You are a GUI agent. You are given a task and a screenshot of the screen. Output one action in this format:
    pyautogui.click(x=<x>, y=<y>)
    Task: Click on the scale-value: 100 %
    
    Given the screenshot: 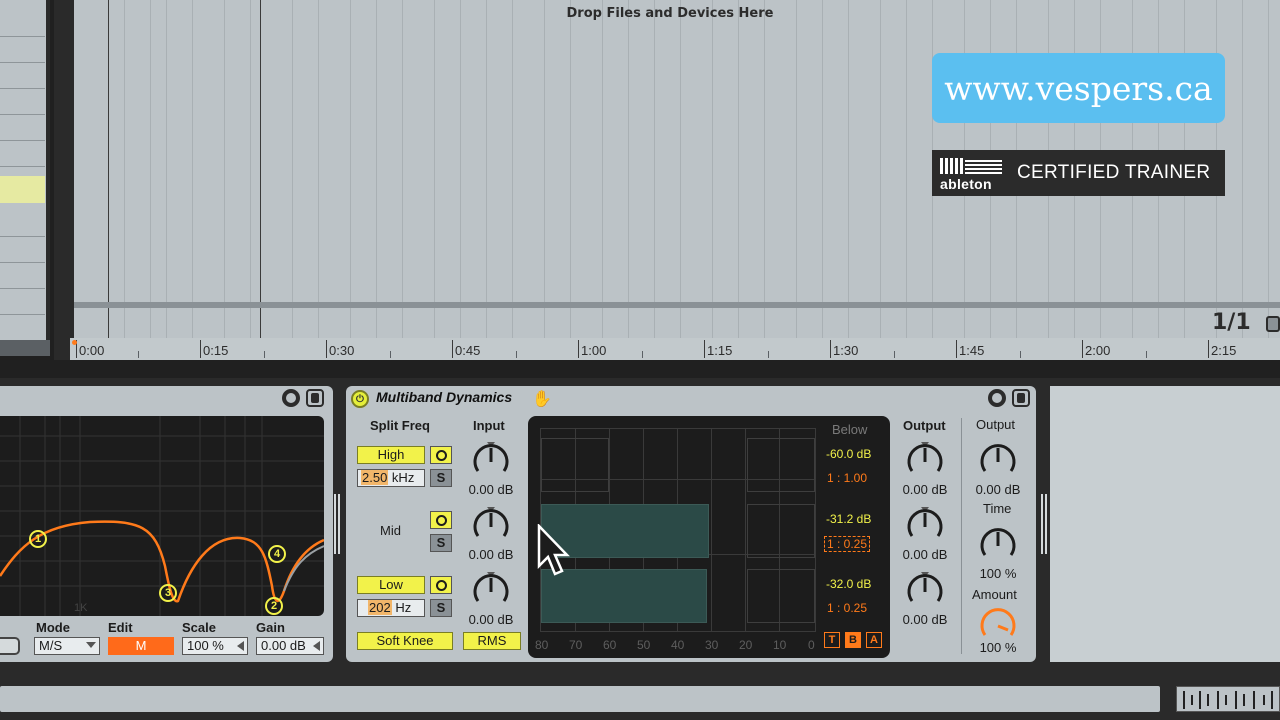 What is the action you would take?
    pyautogui.click(x=205, y=645)
    